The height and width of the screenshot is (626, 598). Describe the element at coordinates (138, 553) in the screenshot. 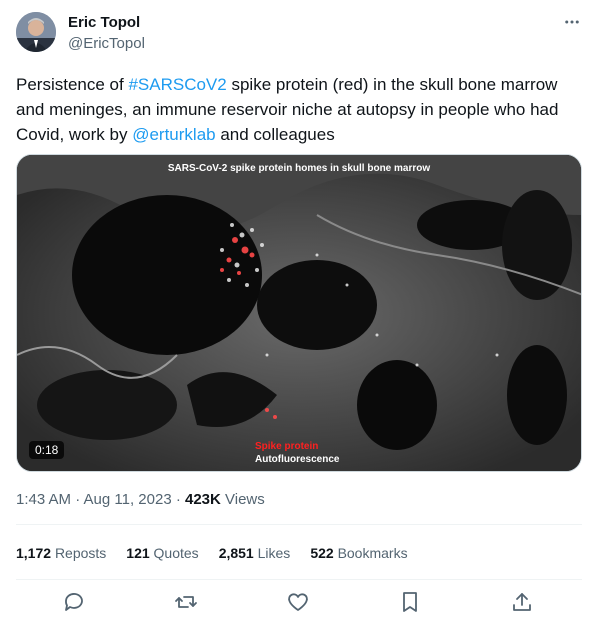

I see `quotes-count: 121` at that location.